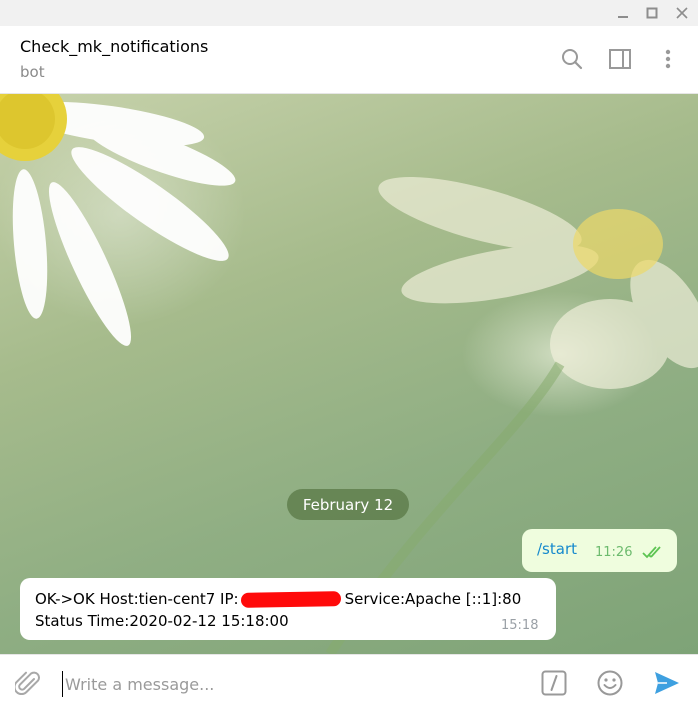  Describe the element at coordinates (520, 625) in the screenshot. I see `message-time: 15:18` at that location.